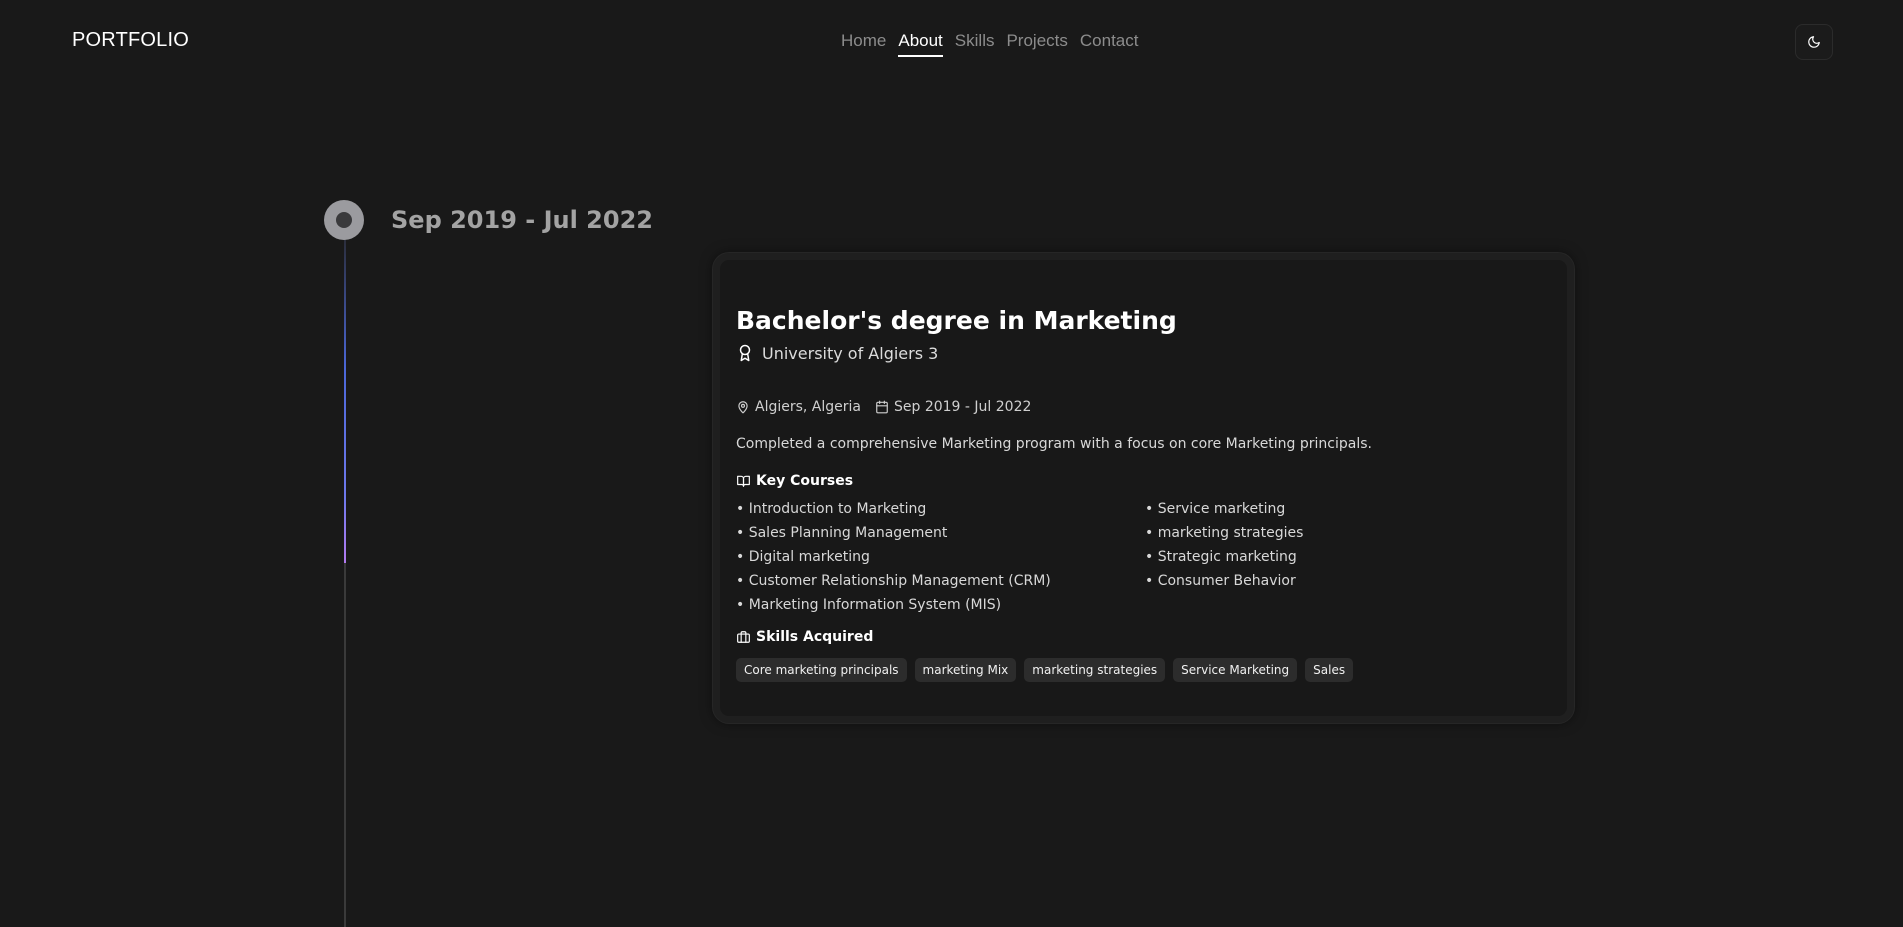  I want to click on briefcase-icon, so click(743, 637).